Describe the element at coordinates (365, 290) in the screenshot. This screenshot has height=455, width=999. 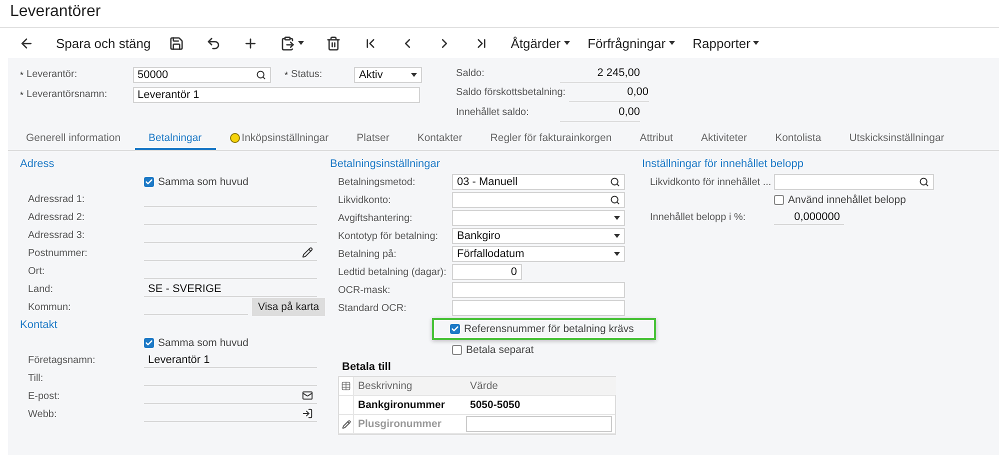
I see `field-label: OCR-mask:` at that location.